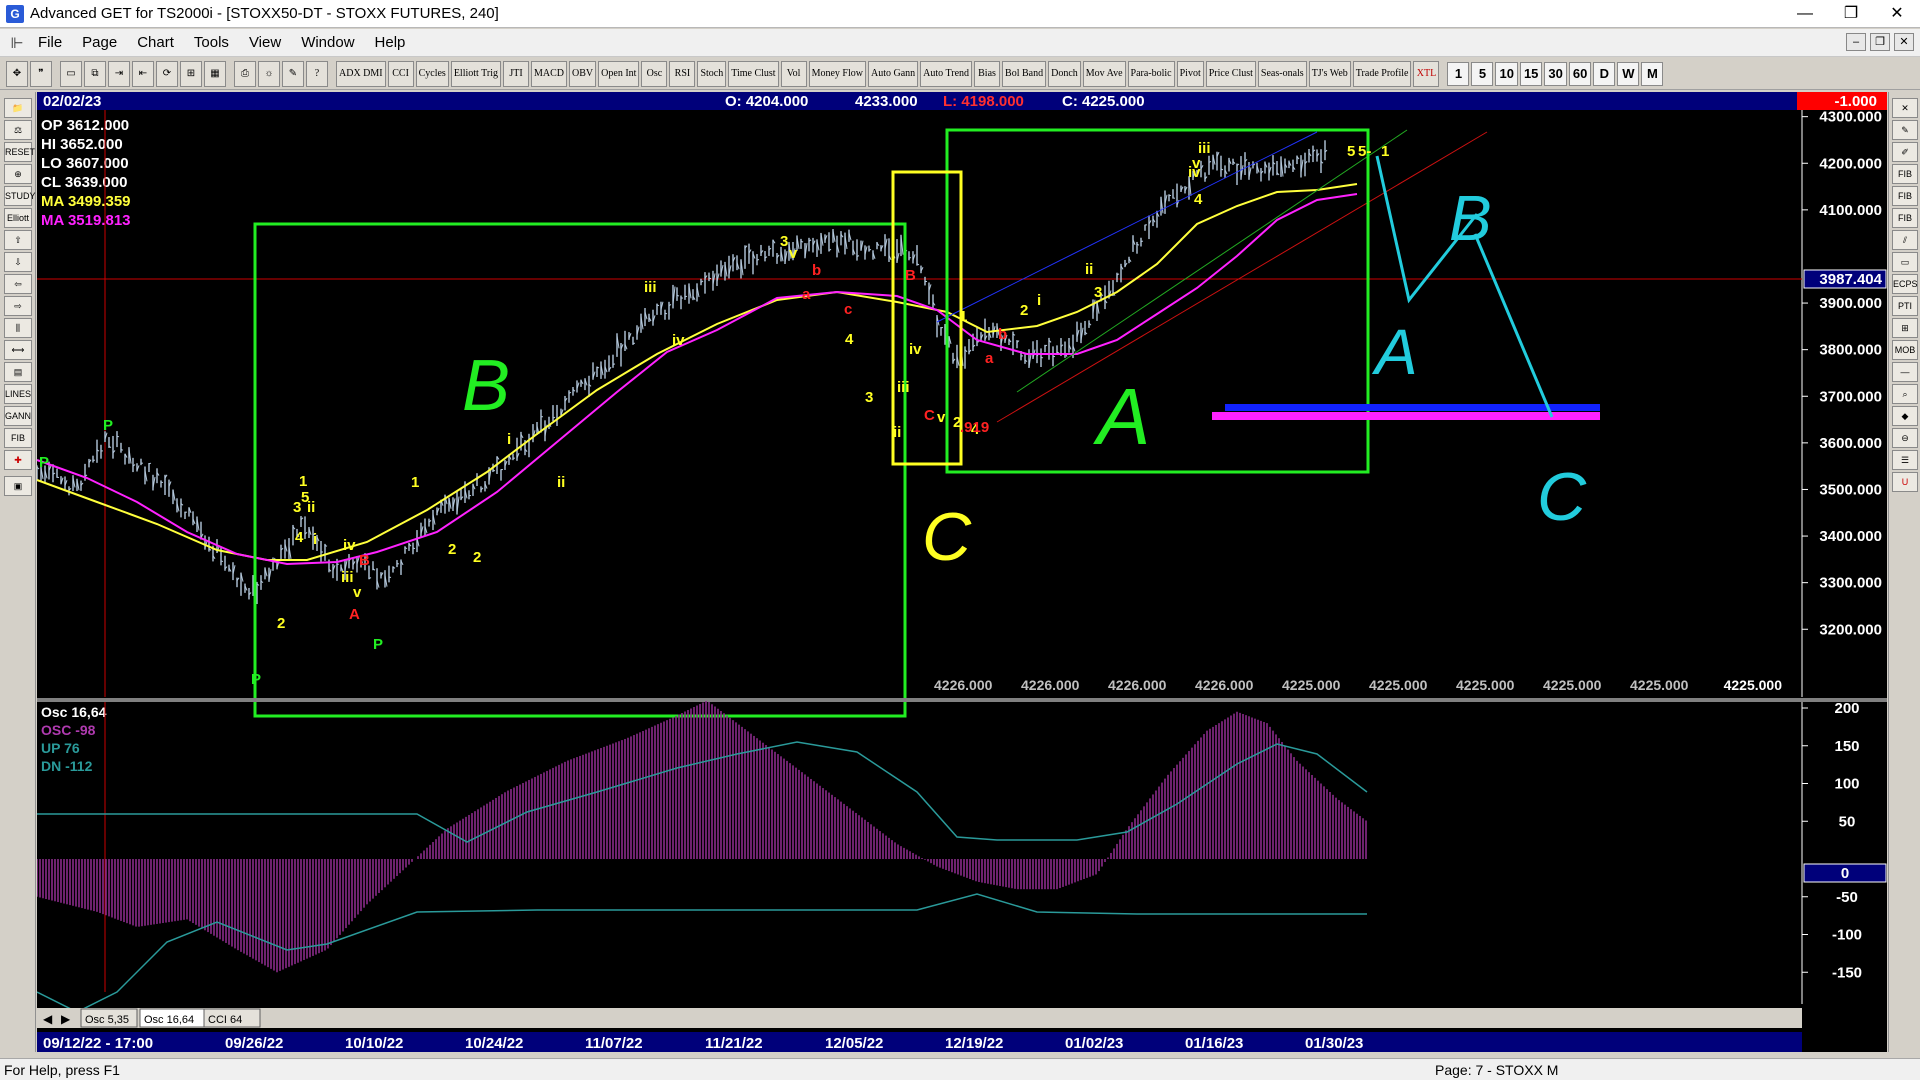 This screenshot has height=1080, width=1920. I want to click on indicator-button-mov-ave: Mov Ave, so click(1104, 73).